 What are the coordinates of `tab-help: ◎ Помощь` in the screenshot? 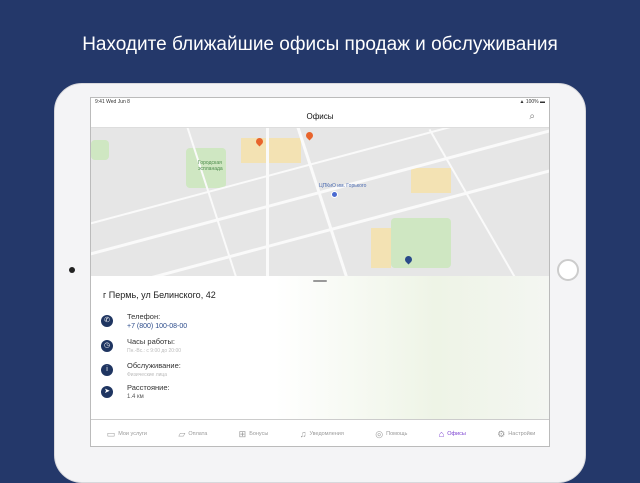 It's located at (391, 434).